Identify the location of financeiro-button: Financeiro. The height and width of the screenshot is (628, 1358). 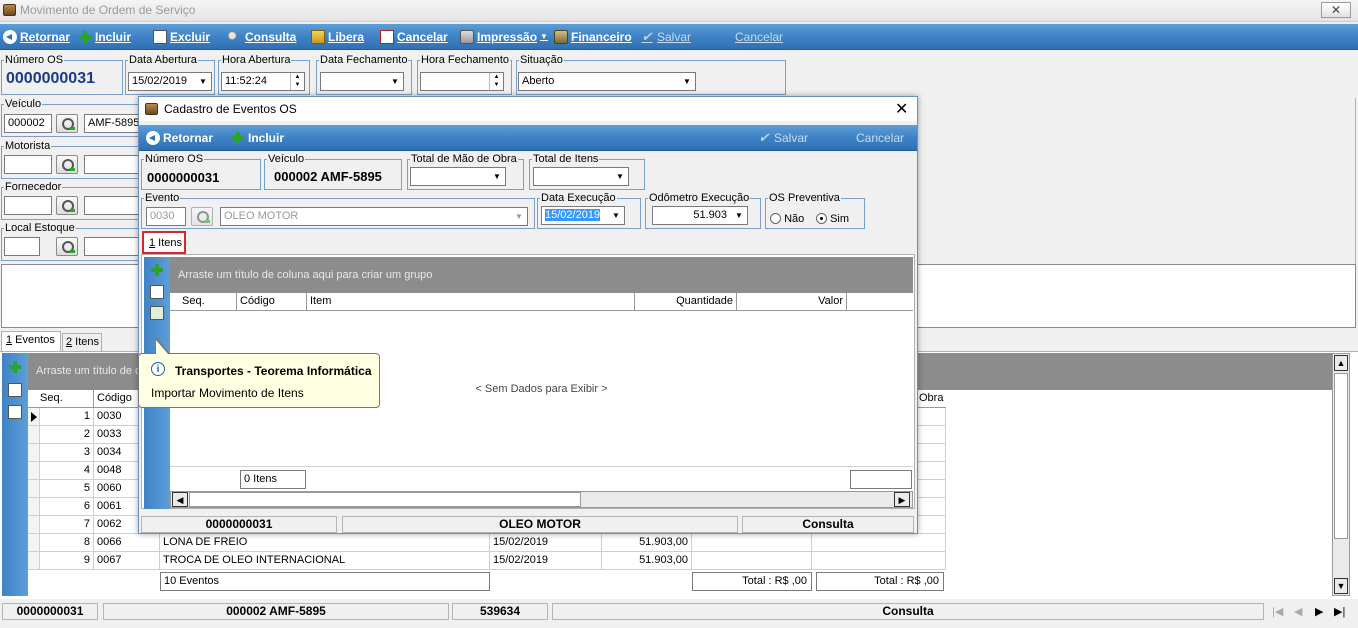
(593, 36).